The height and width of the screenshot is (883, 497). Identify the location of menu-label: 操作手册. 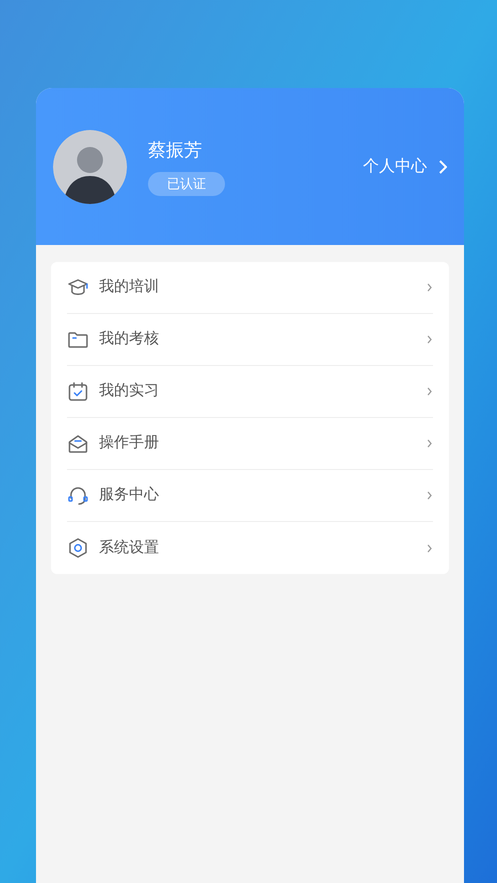
(129, 443).